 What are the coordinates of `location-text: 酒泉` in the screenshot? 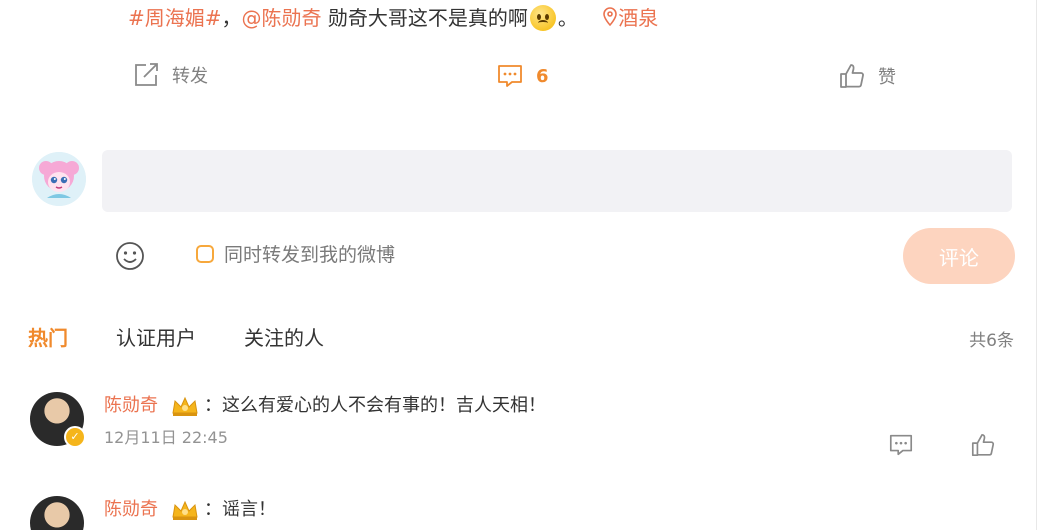 It's located at (638, 18).